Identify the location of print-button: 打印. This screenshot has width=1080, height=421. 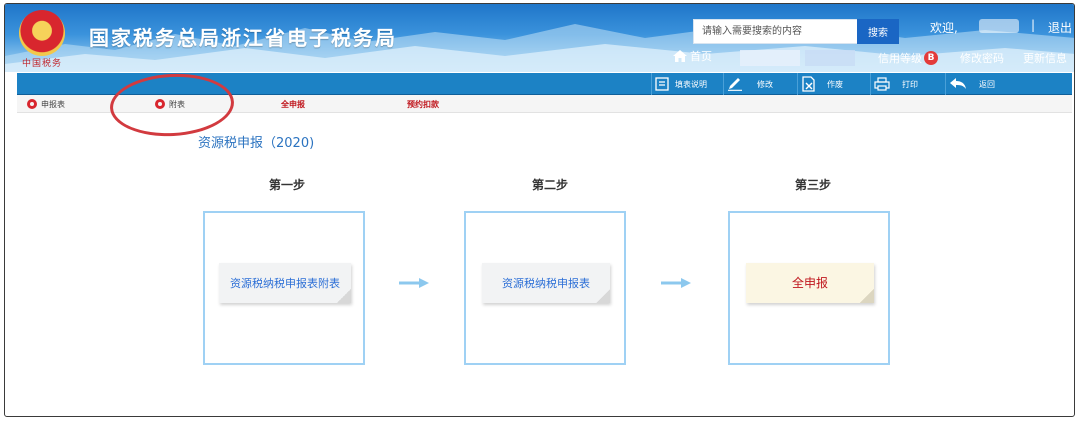
(894, 84).